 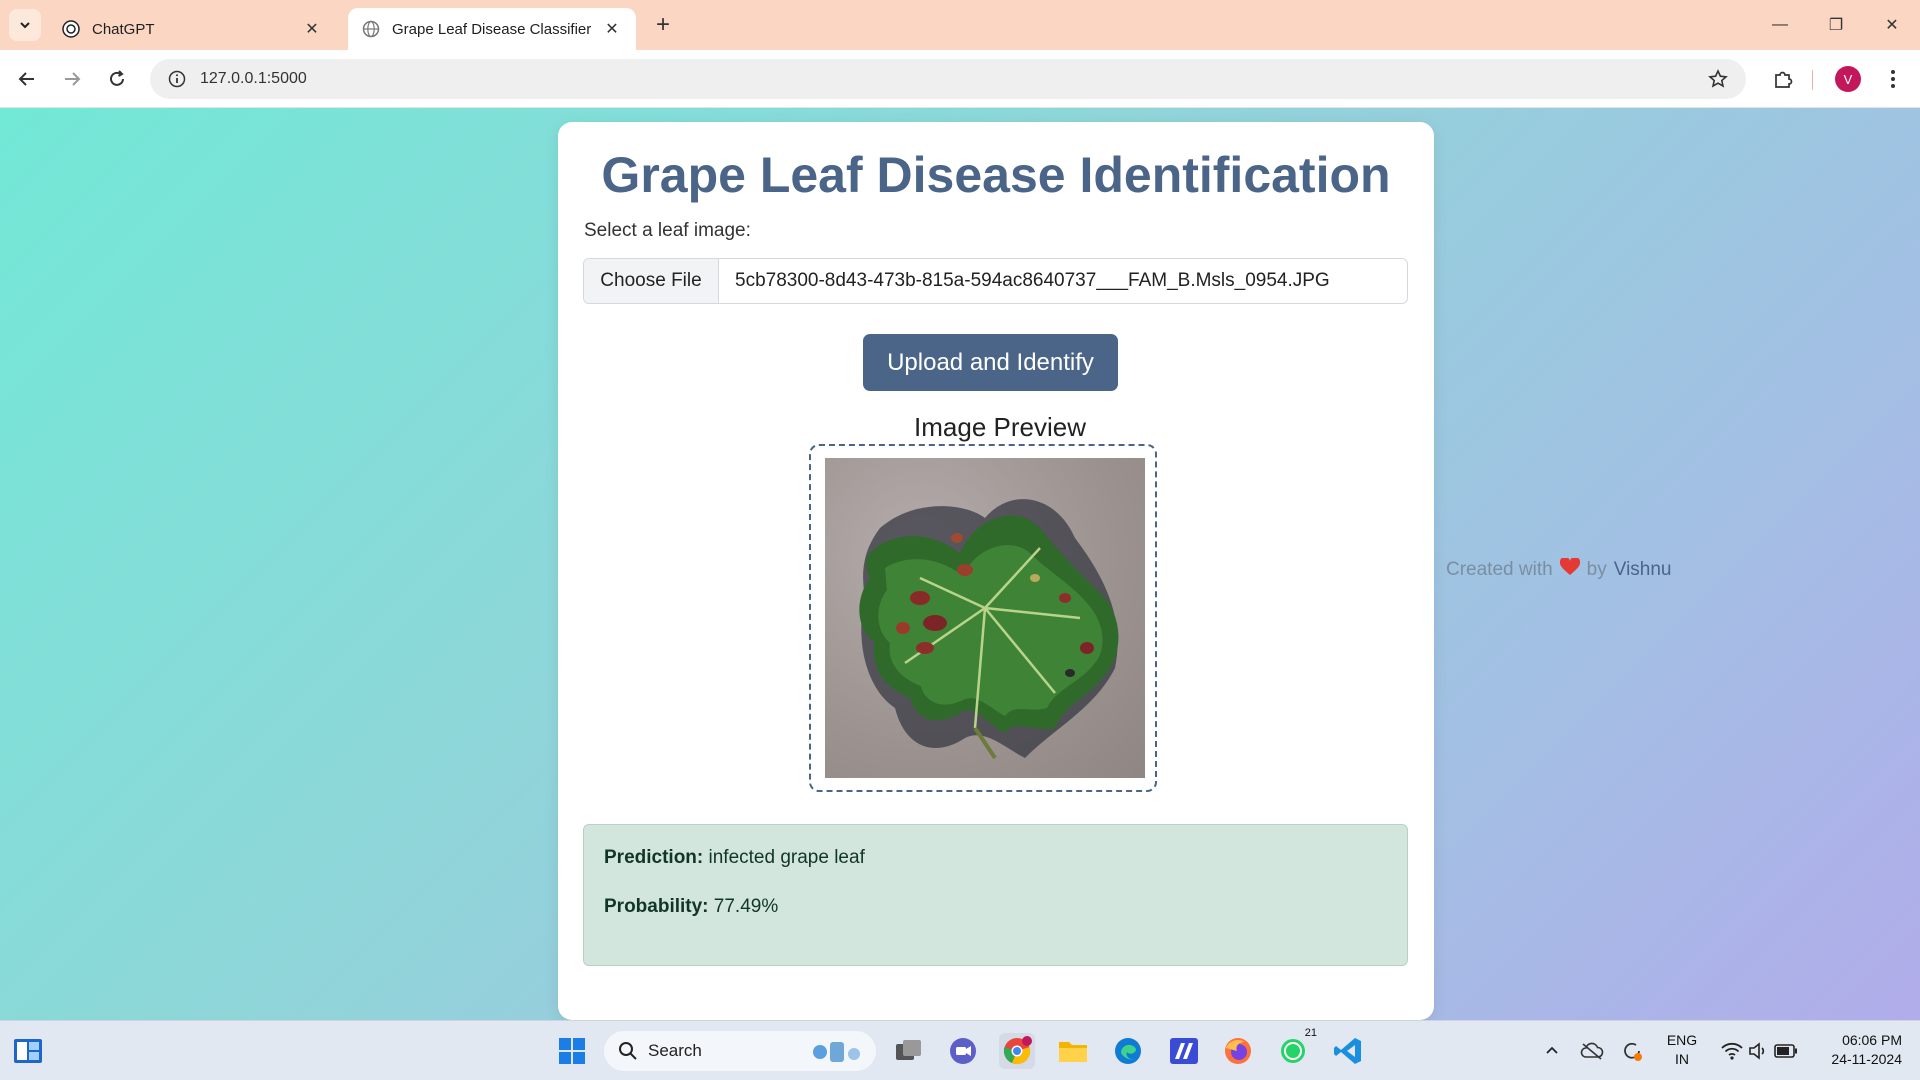 What do you see at coordinates (948, 79) in the screenshot?
I see `address-bar: 127.0.0.1:5000` at bounding box center [948, 79].